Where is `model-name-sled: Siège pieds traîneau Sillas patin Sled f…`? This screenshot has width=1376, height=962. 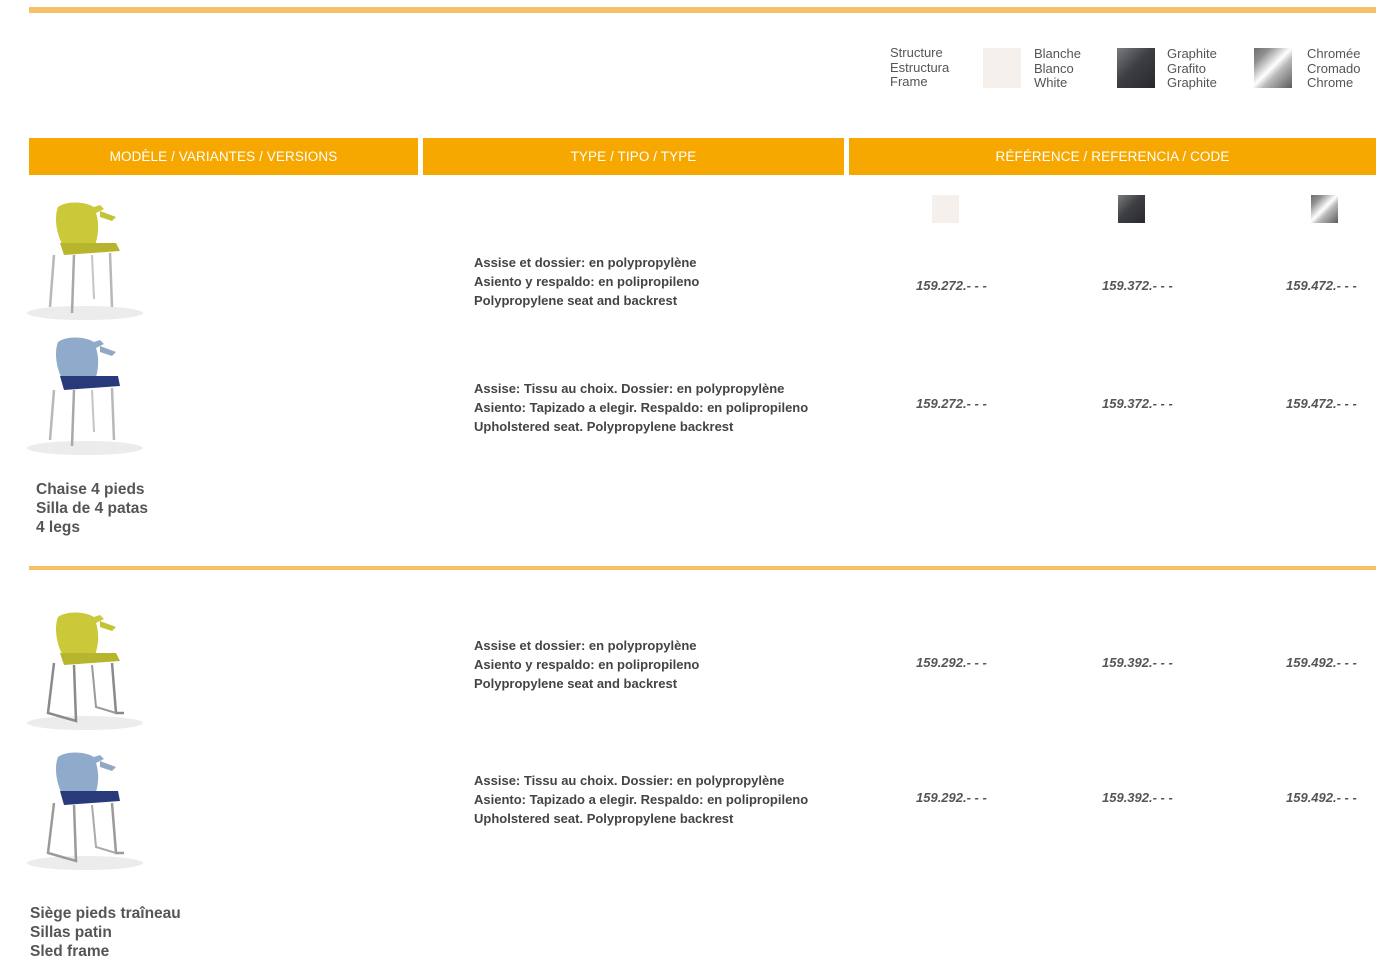 model-name-sled: Siège pieds traîneau Sillas patin Sled f… is located at coordinates (105, 932).